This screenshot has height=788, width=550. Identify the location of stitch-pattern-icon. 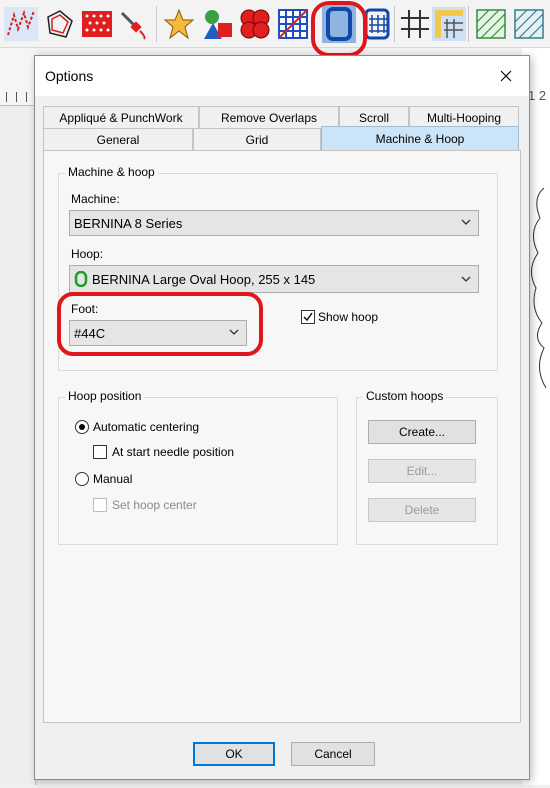
(21, 24).